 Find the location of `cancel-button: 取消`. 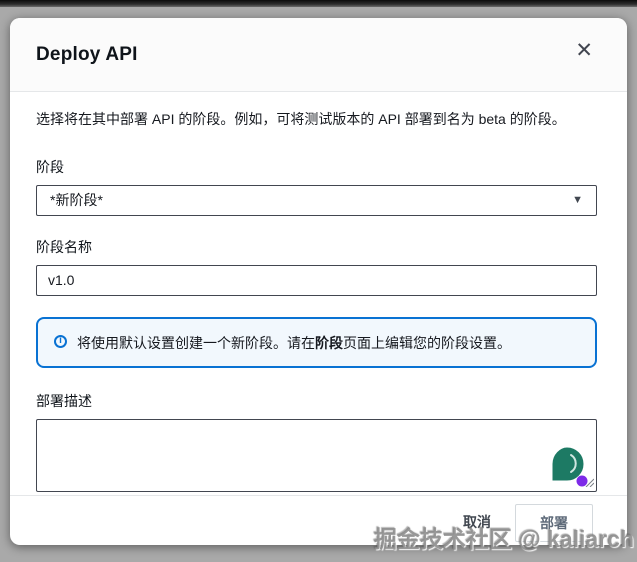

cancel-button: 取消 is located at coordinates (477, 522).